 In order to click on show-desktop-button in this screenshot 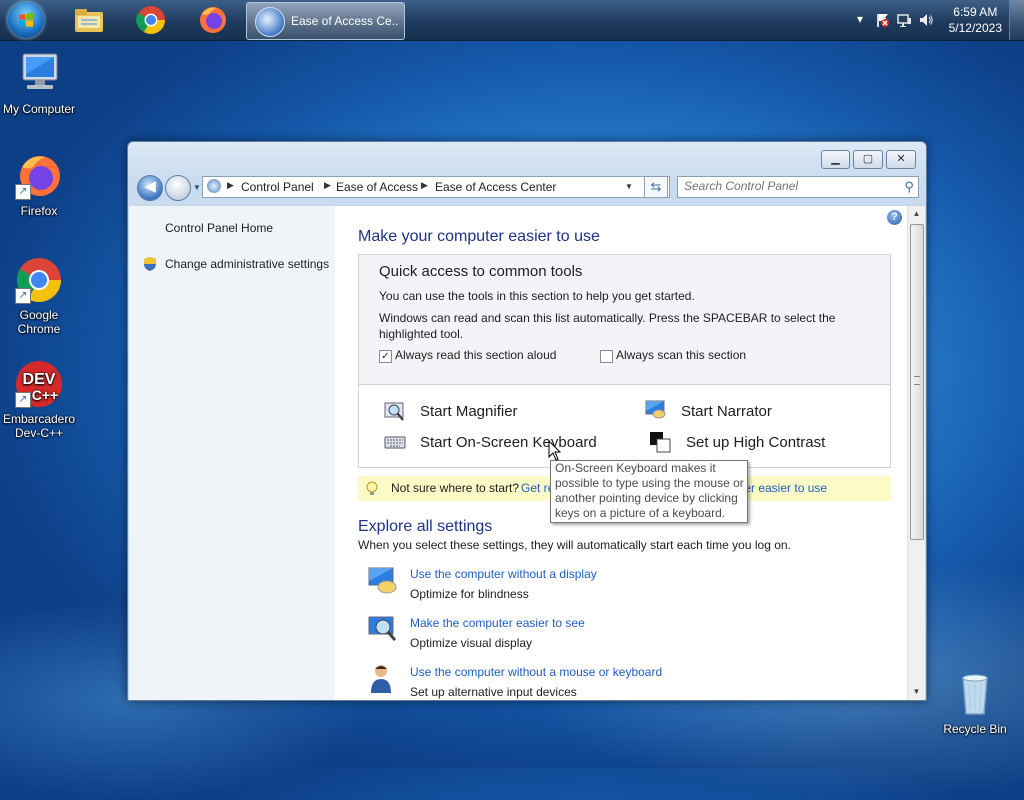, I will do `click(1016, 20)`.